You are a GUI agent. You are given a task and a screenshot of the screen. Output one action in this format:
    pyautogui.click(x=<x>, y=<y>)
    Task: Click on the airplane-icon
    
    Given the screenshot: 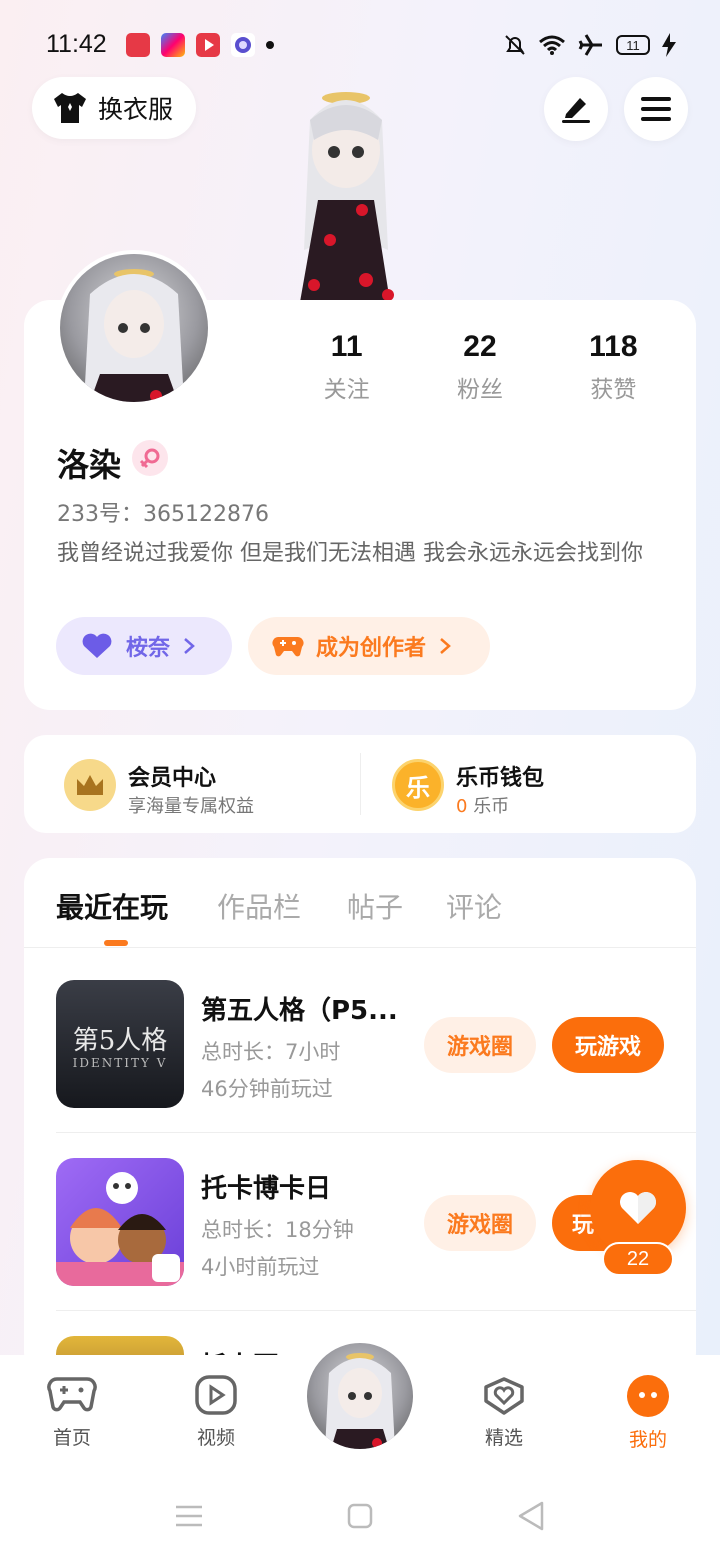 What is the action you would take?
    pyautogui.click(x=590, y=45)
    